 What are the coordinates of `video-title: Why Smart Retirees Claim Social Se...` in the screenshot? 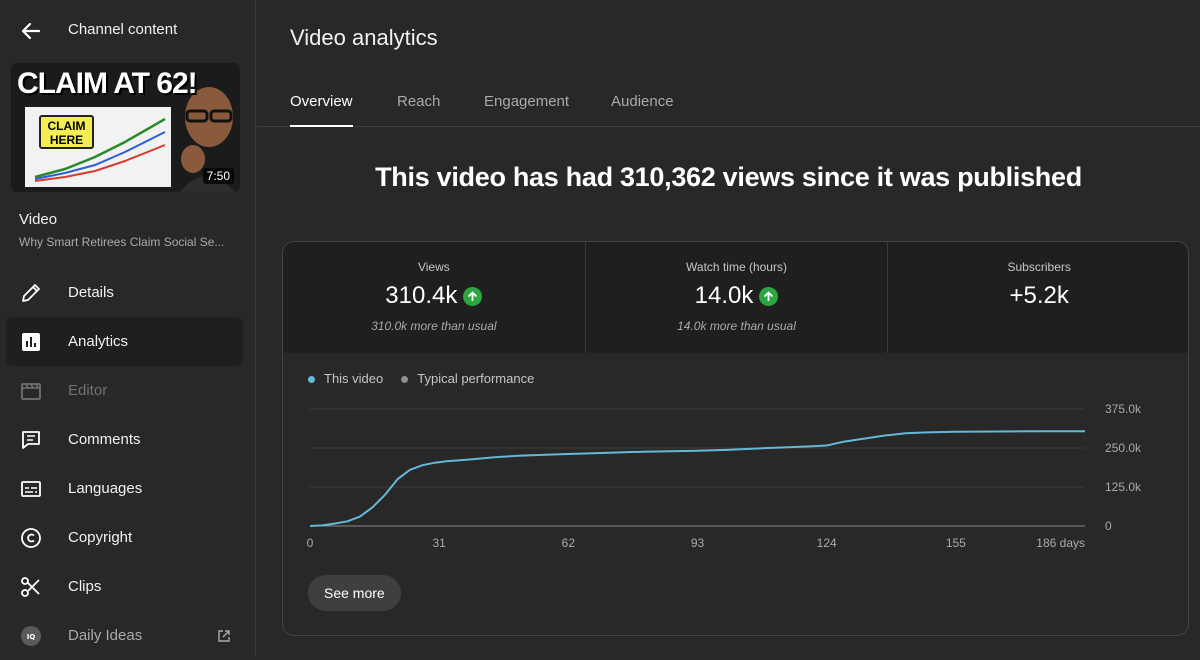 It's located at (122, 242).